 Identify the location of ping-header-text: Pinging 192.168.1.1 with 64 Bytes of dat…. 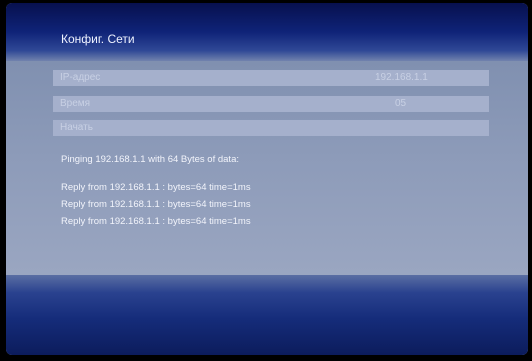
(150, 159).